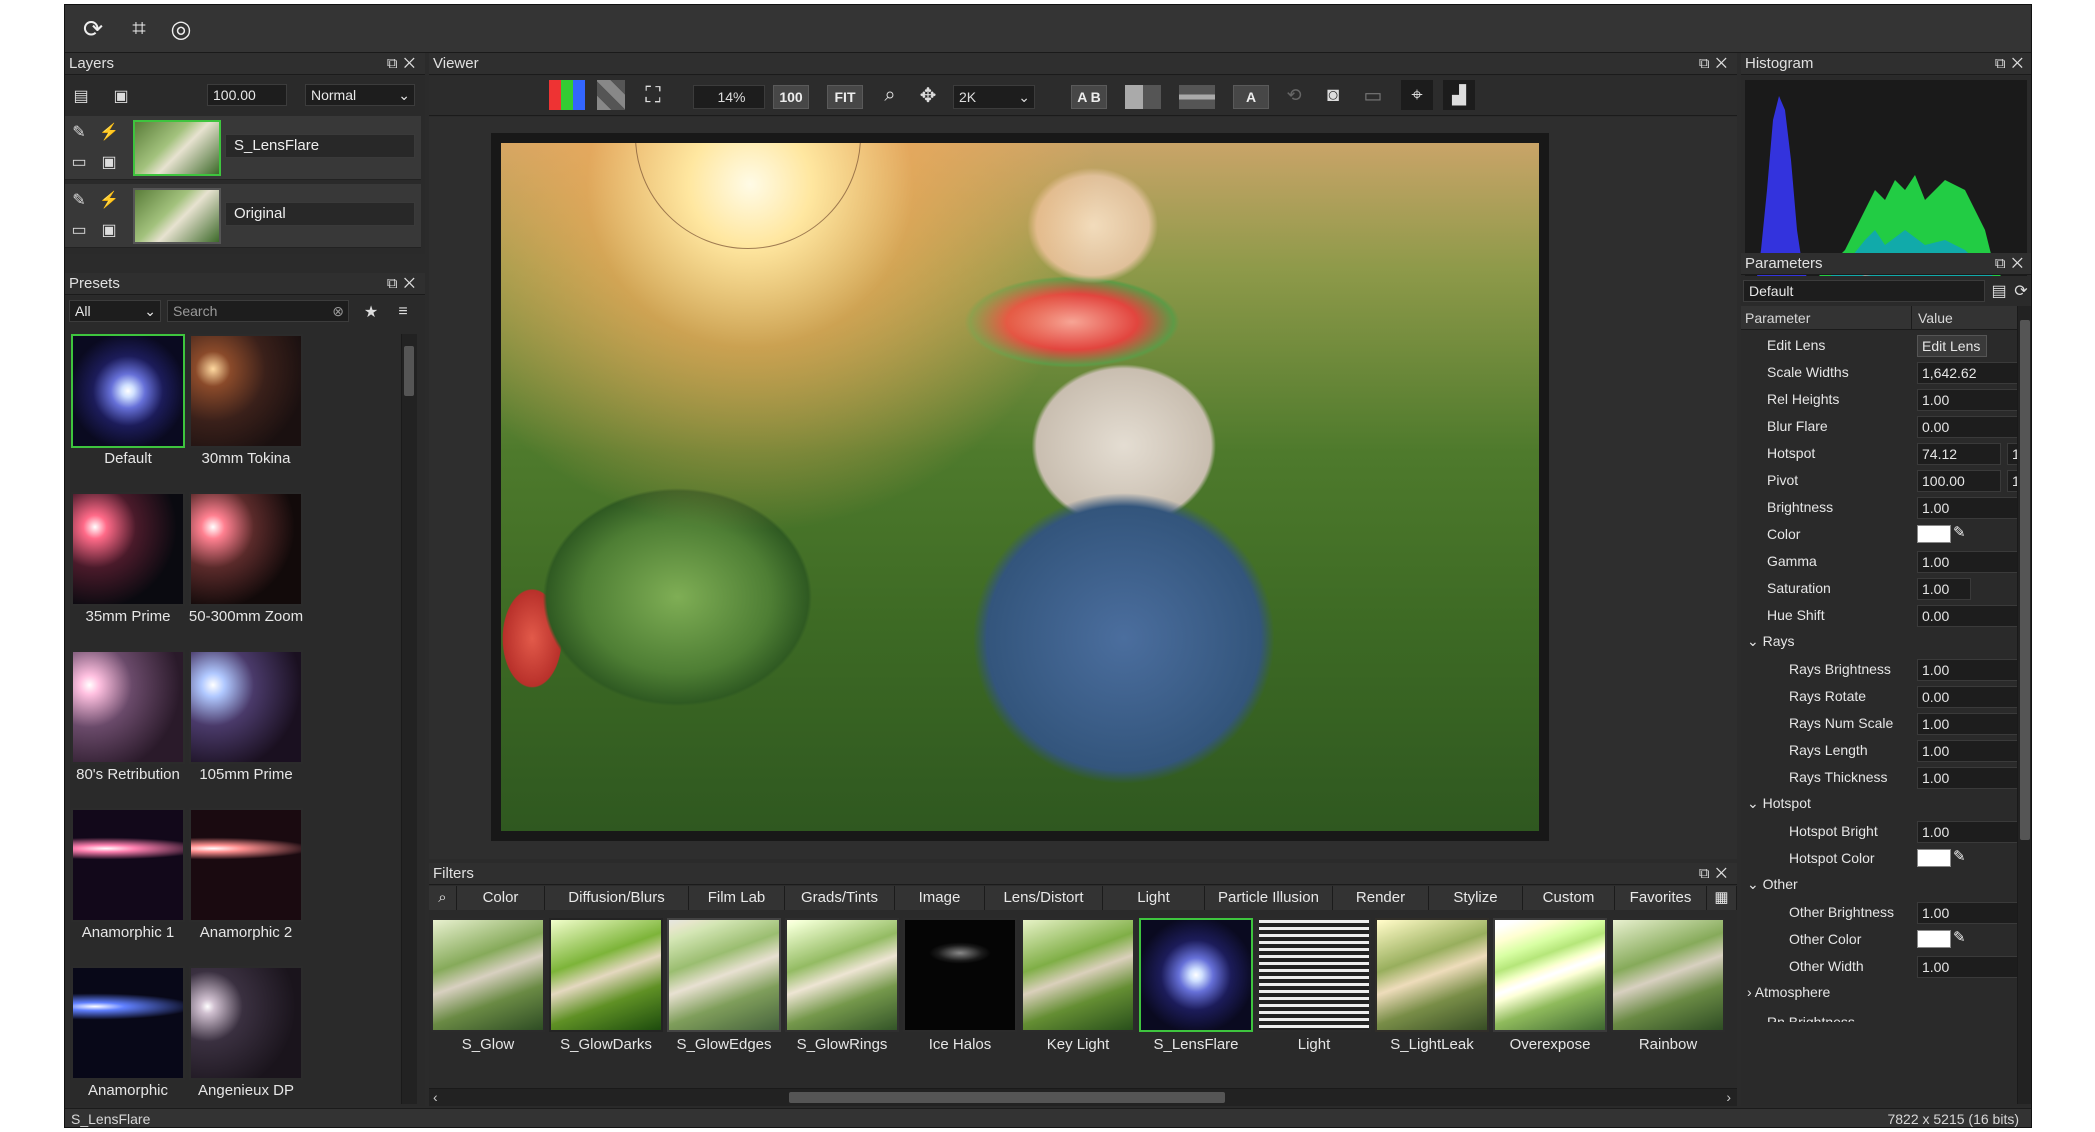 Image resolution: width=2095 pixels, height=1132 pixels. I want to click on layer-thumbnail, so click(177, 148).